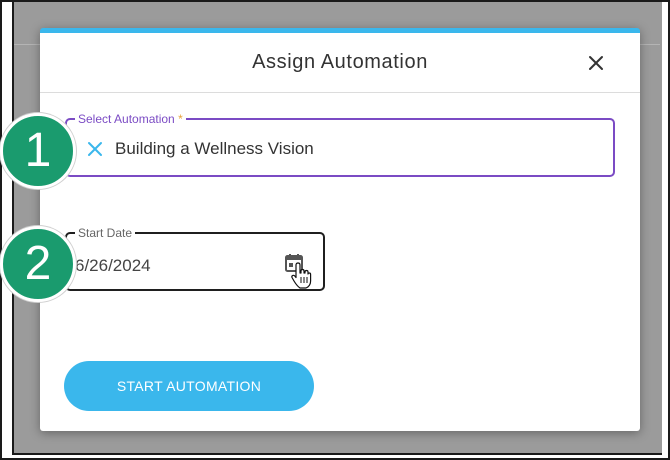 The height and width of the screenshot is (460, 670). What do you see at coordinates (130, 119) in the screenshot?
I see `select-automation-label: Select Automation *` at bounding box center [130, 119].